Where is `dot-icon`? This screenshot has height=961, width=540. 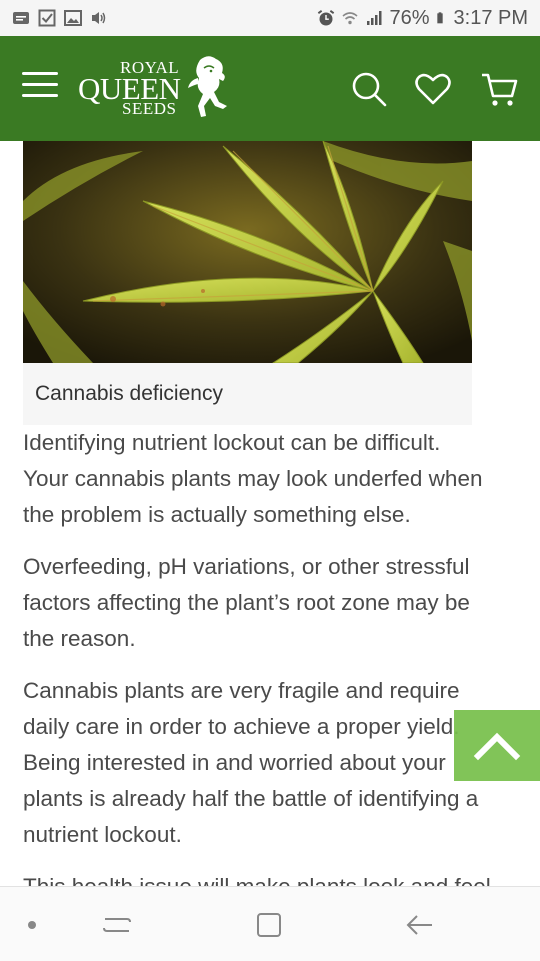 dot-icon is located at coordinates (32, 925).